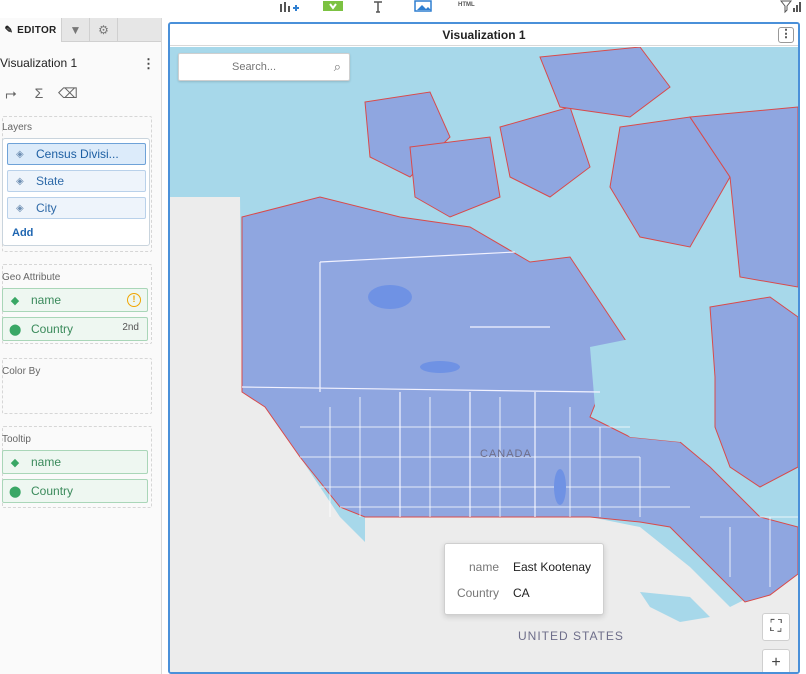  Describe the element at coordinates (11, 93) in the screenshot. I see `axis-icon: ⮣` at that location.